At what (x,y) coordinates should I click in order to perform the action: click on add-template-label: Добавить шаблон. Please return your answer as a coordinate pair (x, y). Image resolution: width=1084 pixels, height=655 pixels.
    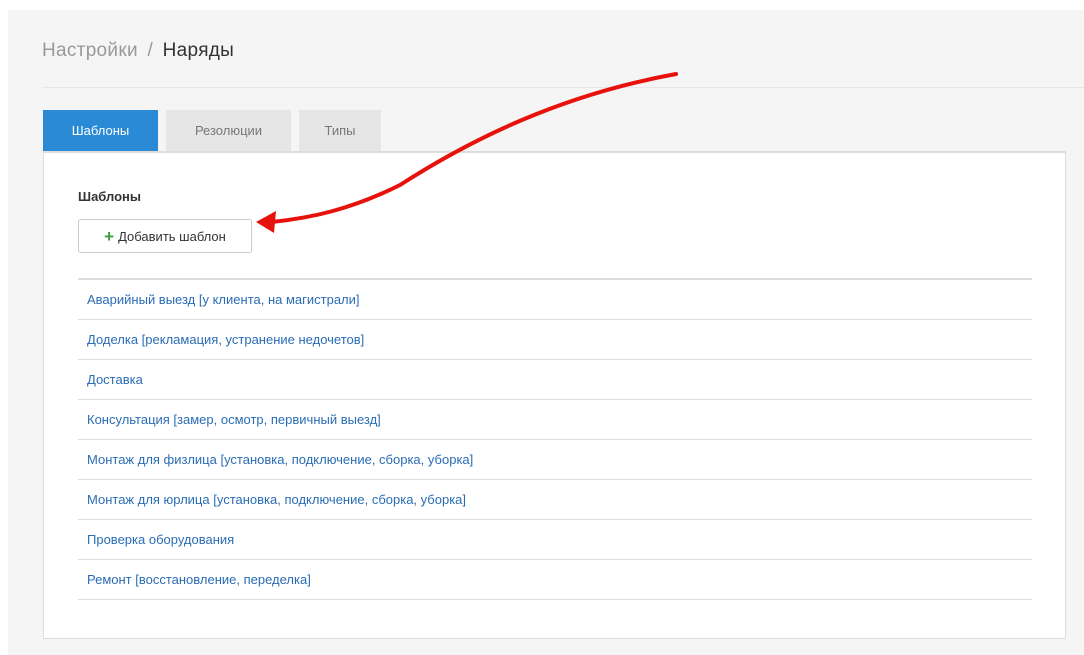
    Looking at the image, I should click on (172, 236).